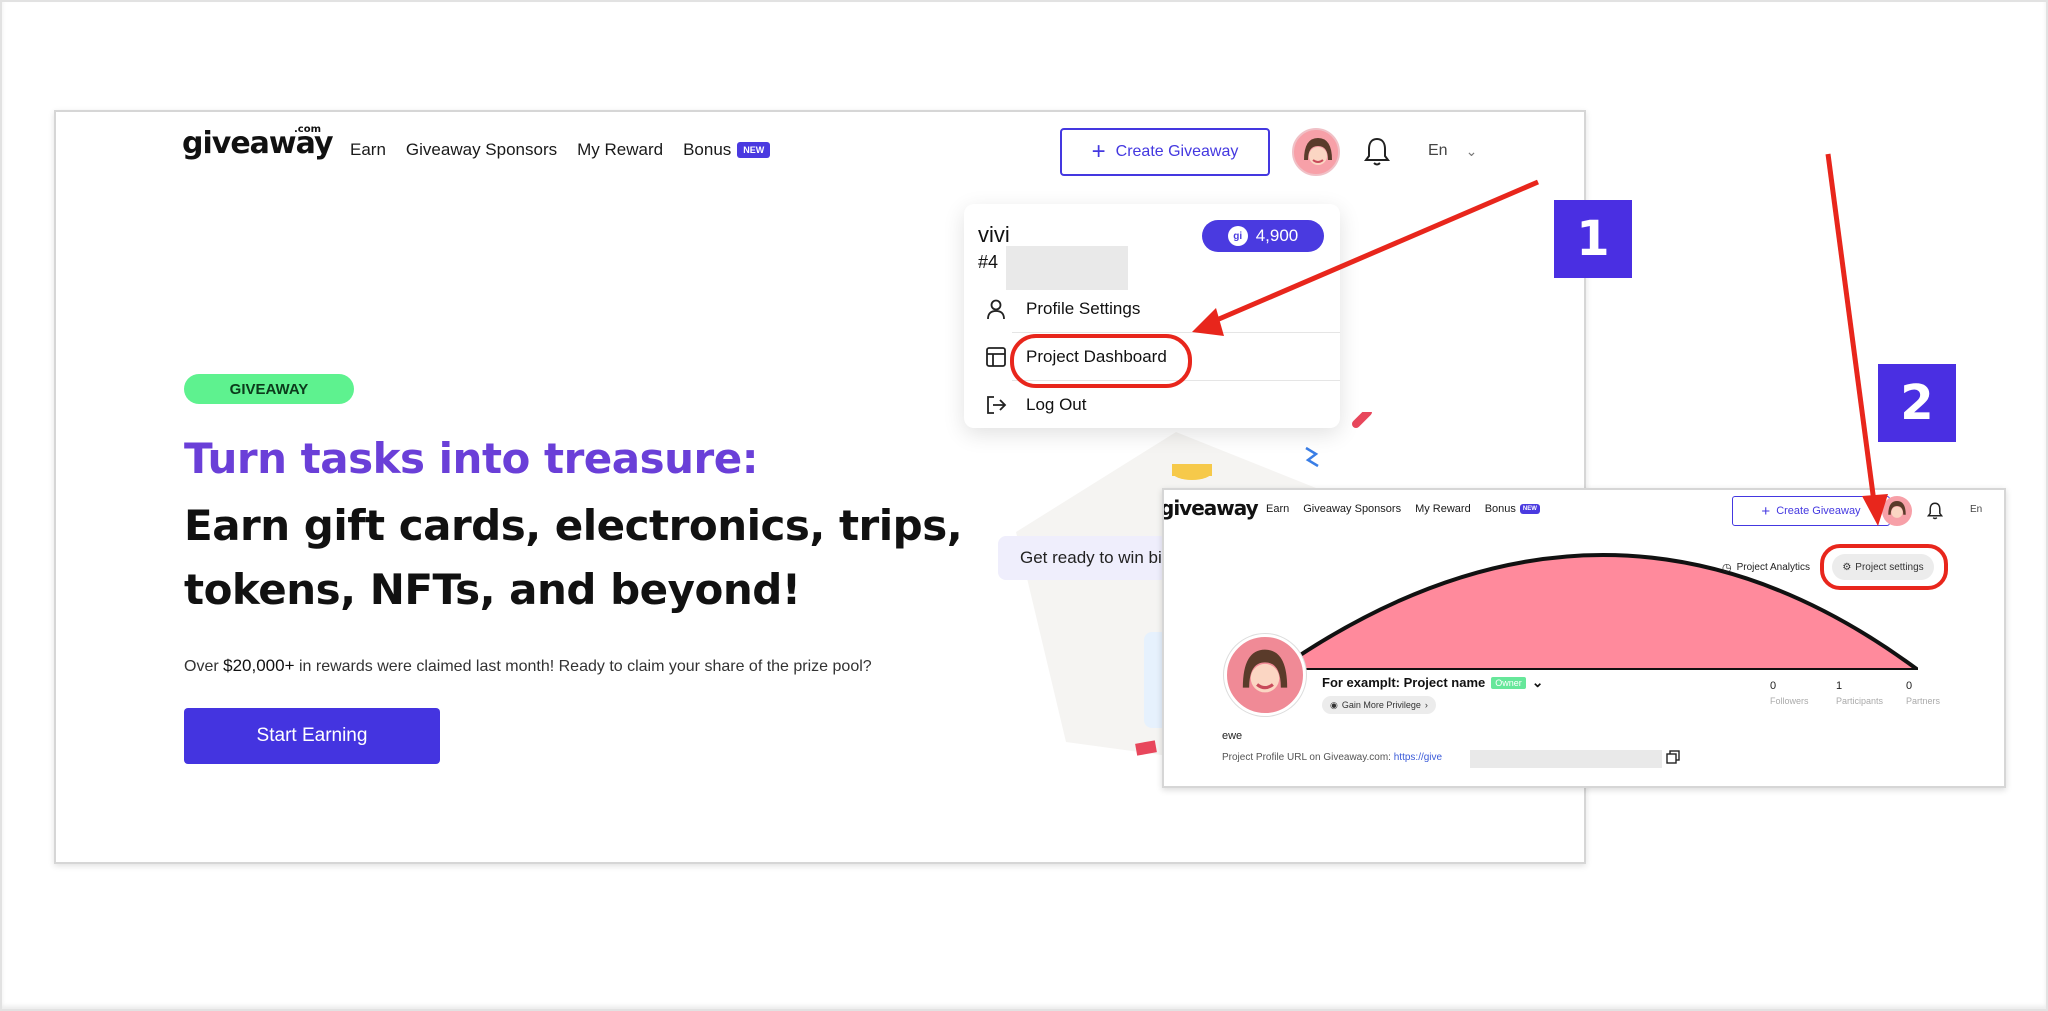 The image size is (2048, 1011). I want to click on hero-headline-accent: Turn tasks into treasure:, so click(471, 458).